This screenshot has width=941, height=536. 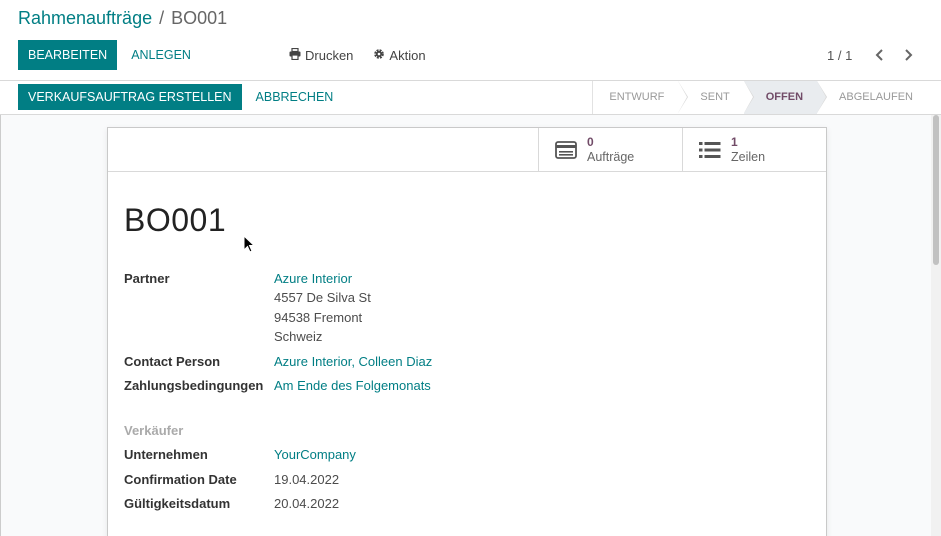 What do you see at coordinates (936, 190) in the screenshot?
I see `scrollbar-thumb` at bounding box center [936, 190].